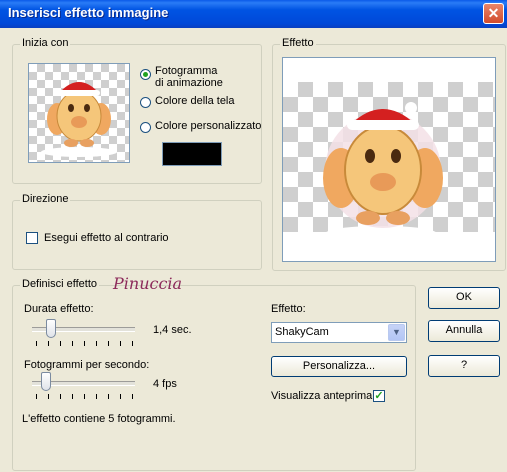  Describe the element at coordinates (99, 419) in the screenshot. I see `frame-count-info: L'effetto contiene 5 fotogrammi.` at that location.